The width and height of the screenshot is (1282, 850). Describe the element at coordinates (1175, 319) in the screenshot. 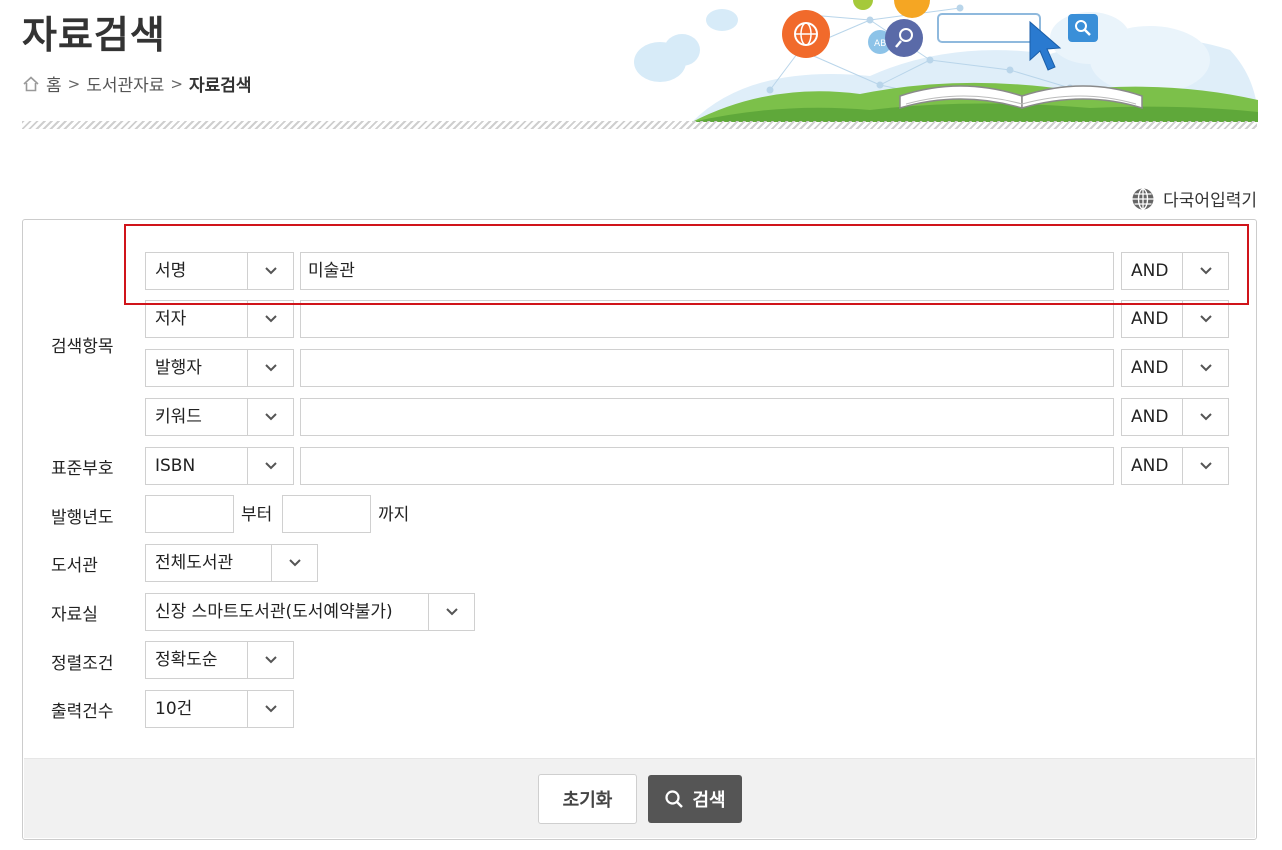

I see `operator-select-2: AND` at that location.